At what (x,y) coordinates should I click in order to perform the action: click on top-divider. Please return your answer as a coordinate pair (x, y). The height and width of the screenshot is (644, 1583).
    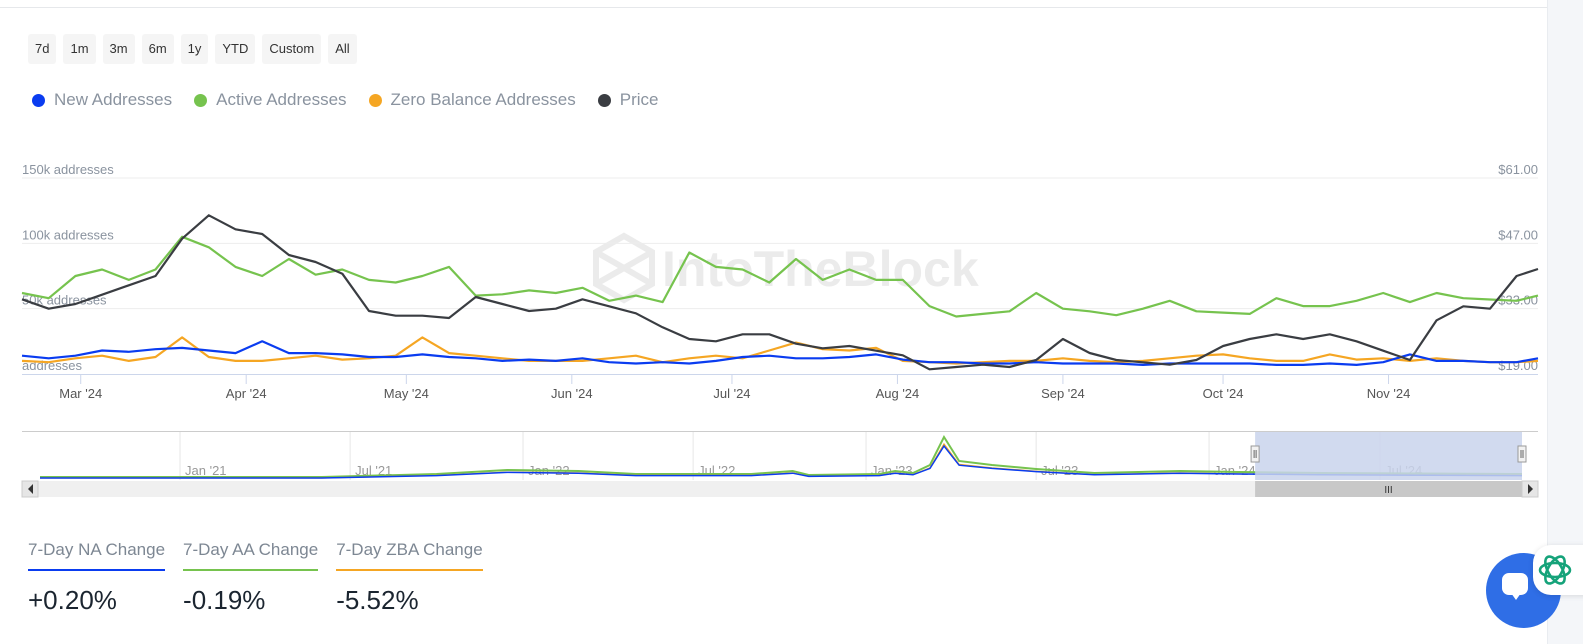
    Looking at the image, I should click on (774, 7).